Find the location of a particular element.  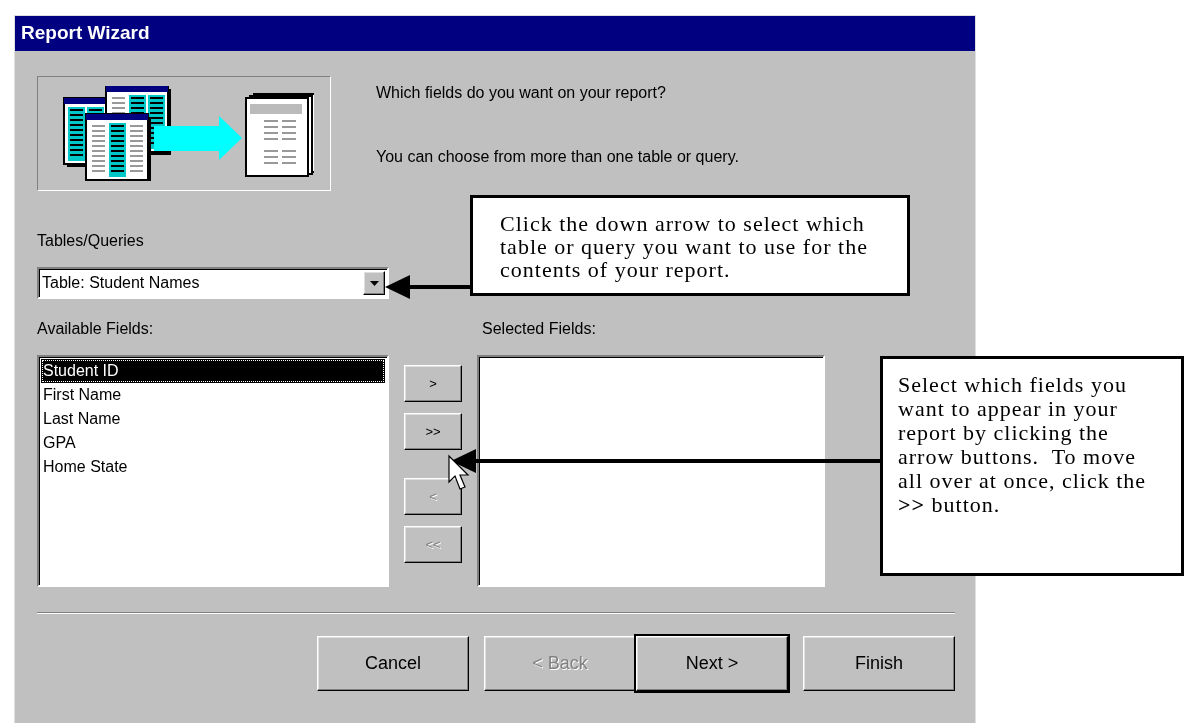

dropdown-button is located at coordinates (374, 283).